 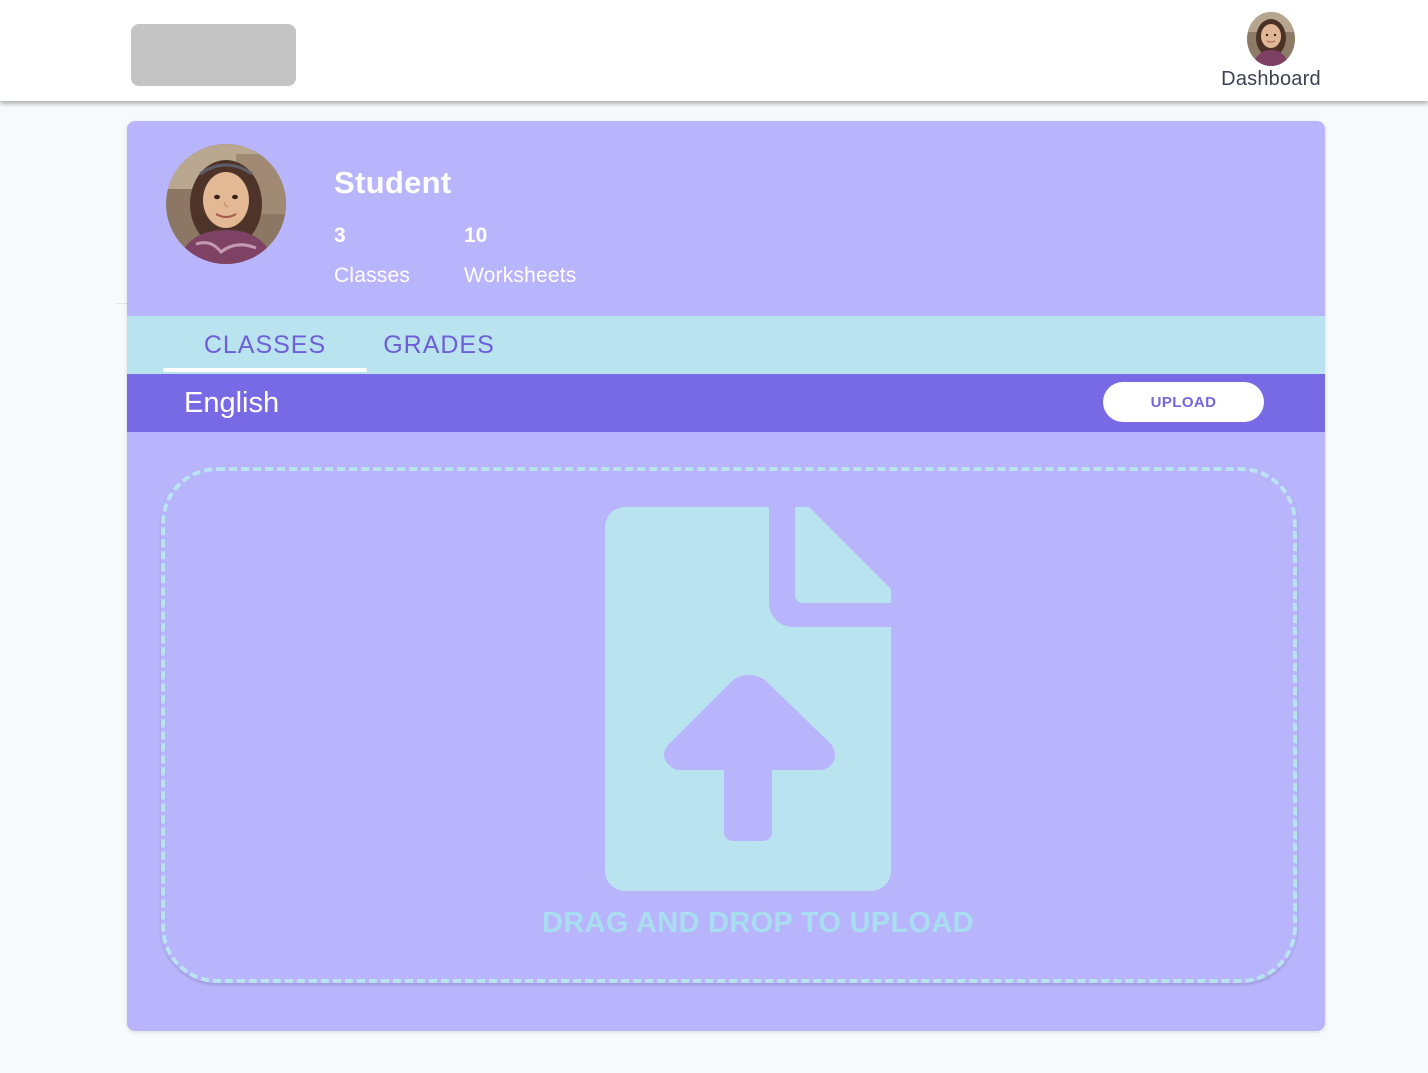 What do you see at coordinates (232, 403) in the screenshot?
I see `class-name: English` at bounding box center [232, 403].